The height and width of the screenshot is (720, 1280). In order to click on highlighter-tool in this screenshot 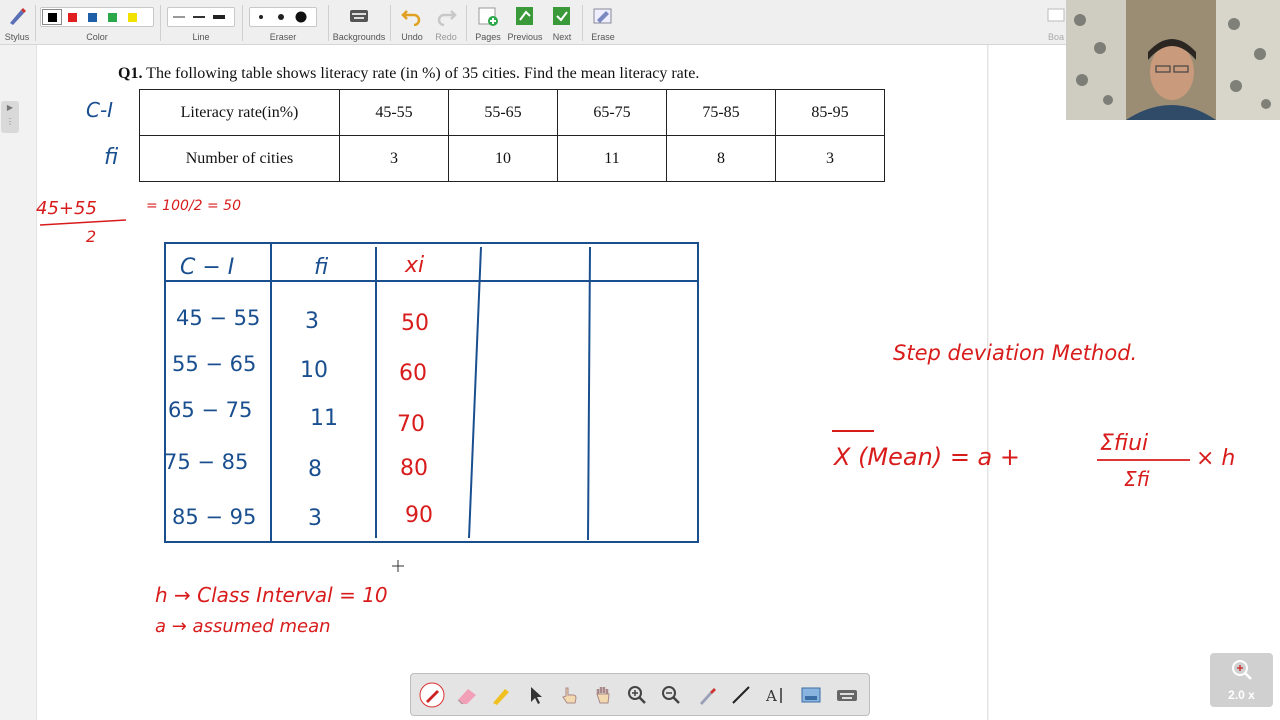, I will do `click(501, 695)`.